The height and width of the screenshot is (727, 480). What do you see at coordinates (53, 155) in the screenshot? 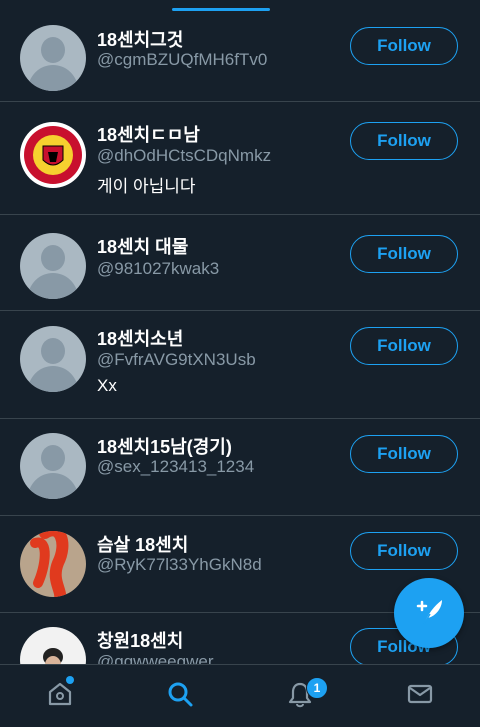
I see `crest-avatar` at bounding box center [53, 155].